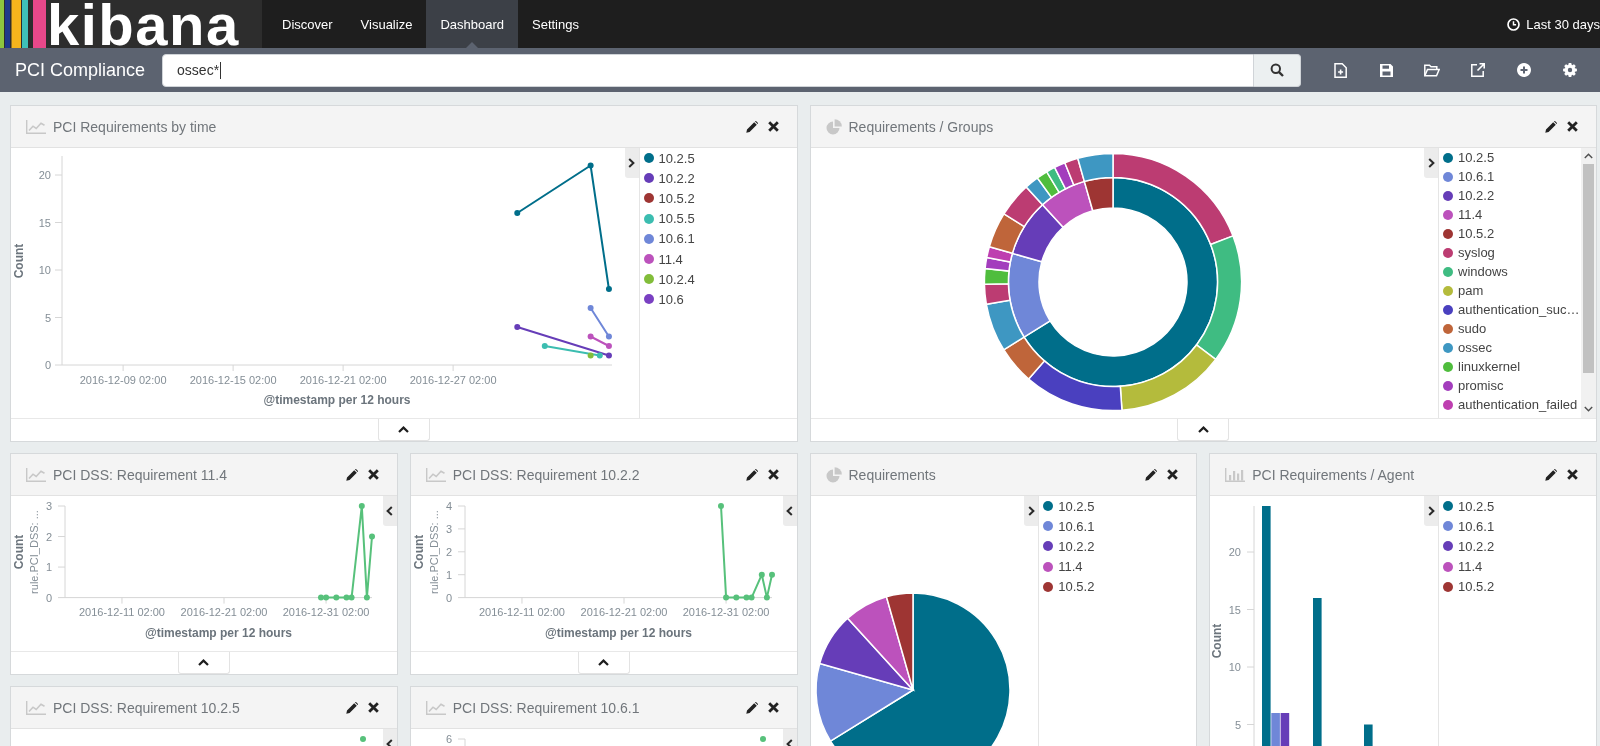 The width and height of the screenshot is (1600, 746). I want to click on clock-icon, so click(1514, 24).